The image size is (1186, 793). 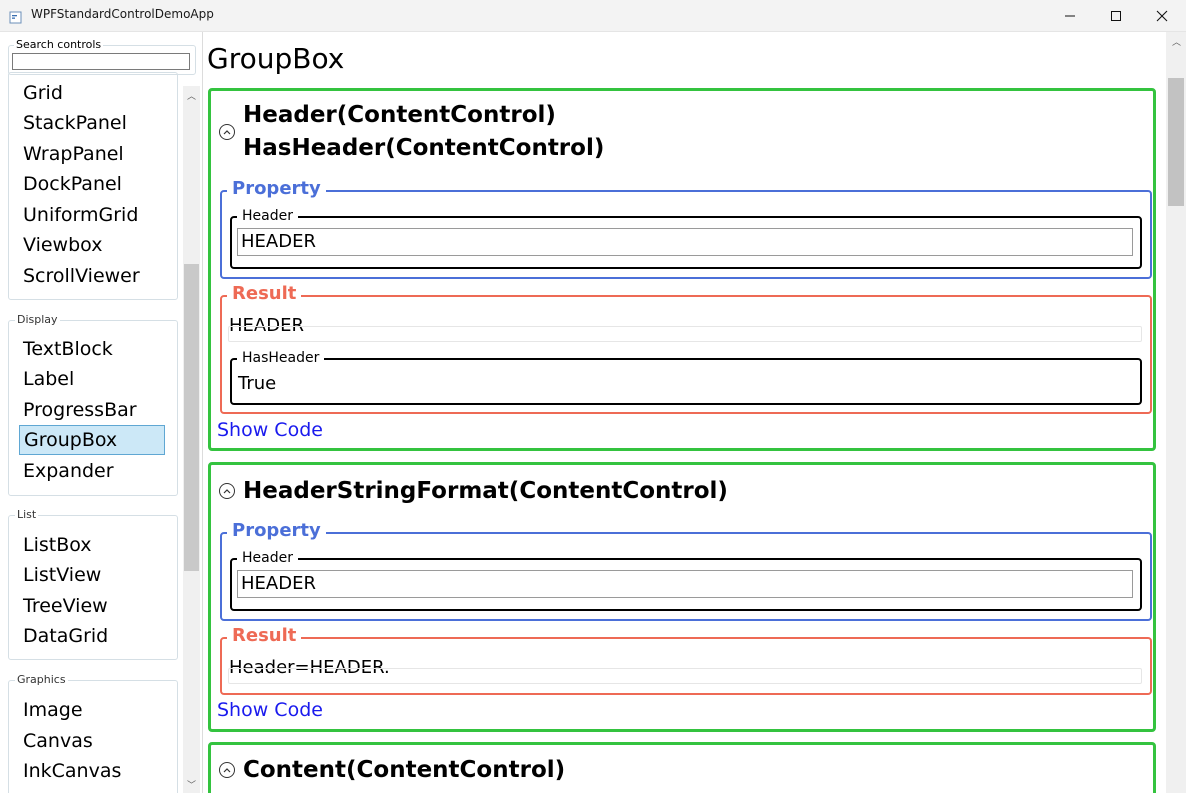 I want to click on close-button, so click(x=1162, y=15).